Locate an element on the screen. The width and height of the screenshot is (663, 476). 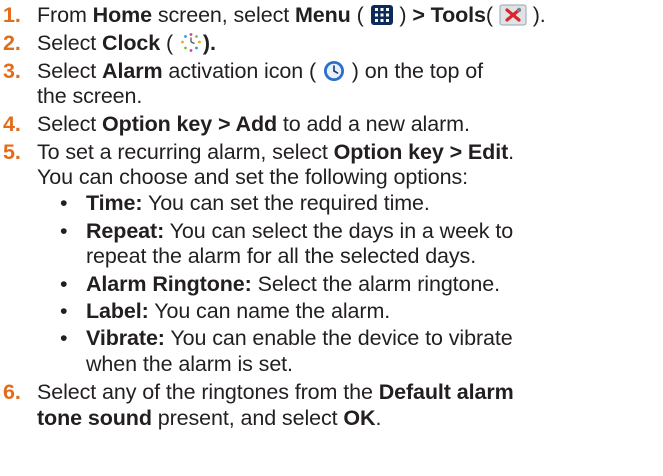
step-number: 4. is located at coordinates (12, 124).